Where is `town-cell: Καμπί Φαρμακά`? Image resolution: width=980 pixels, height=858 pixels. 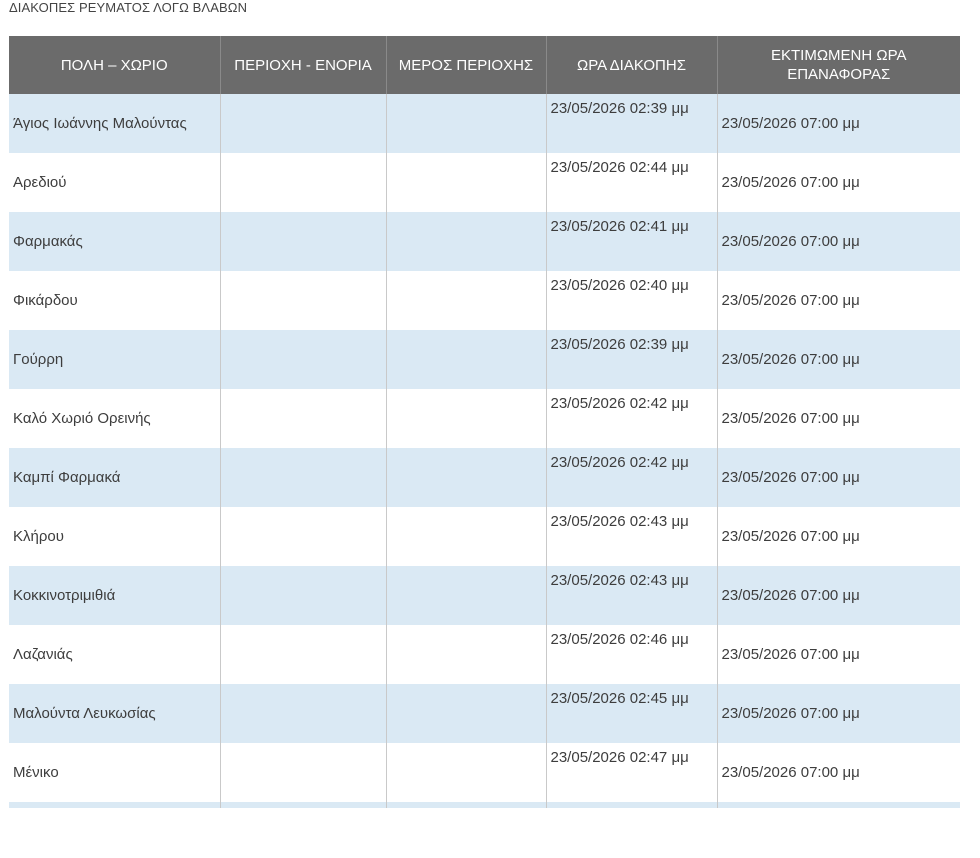
town-cell: Καμπί Φαρμακά is located at coordinates (115, 477).